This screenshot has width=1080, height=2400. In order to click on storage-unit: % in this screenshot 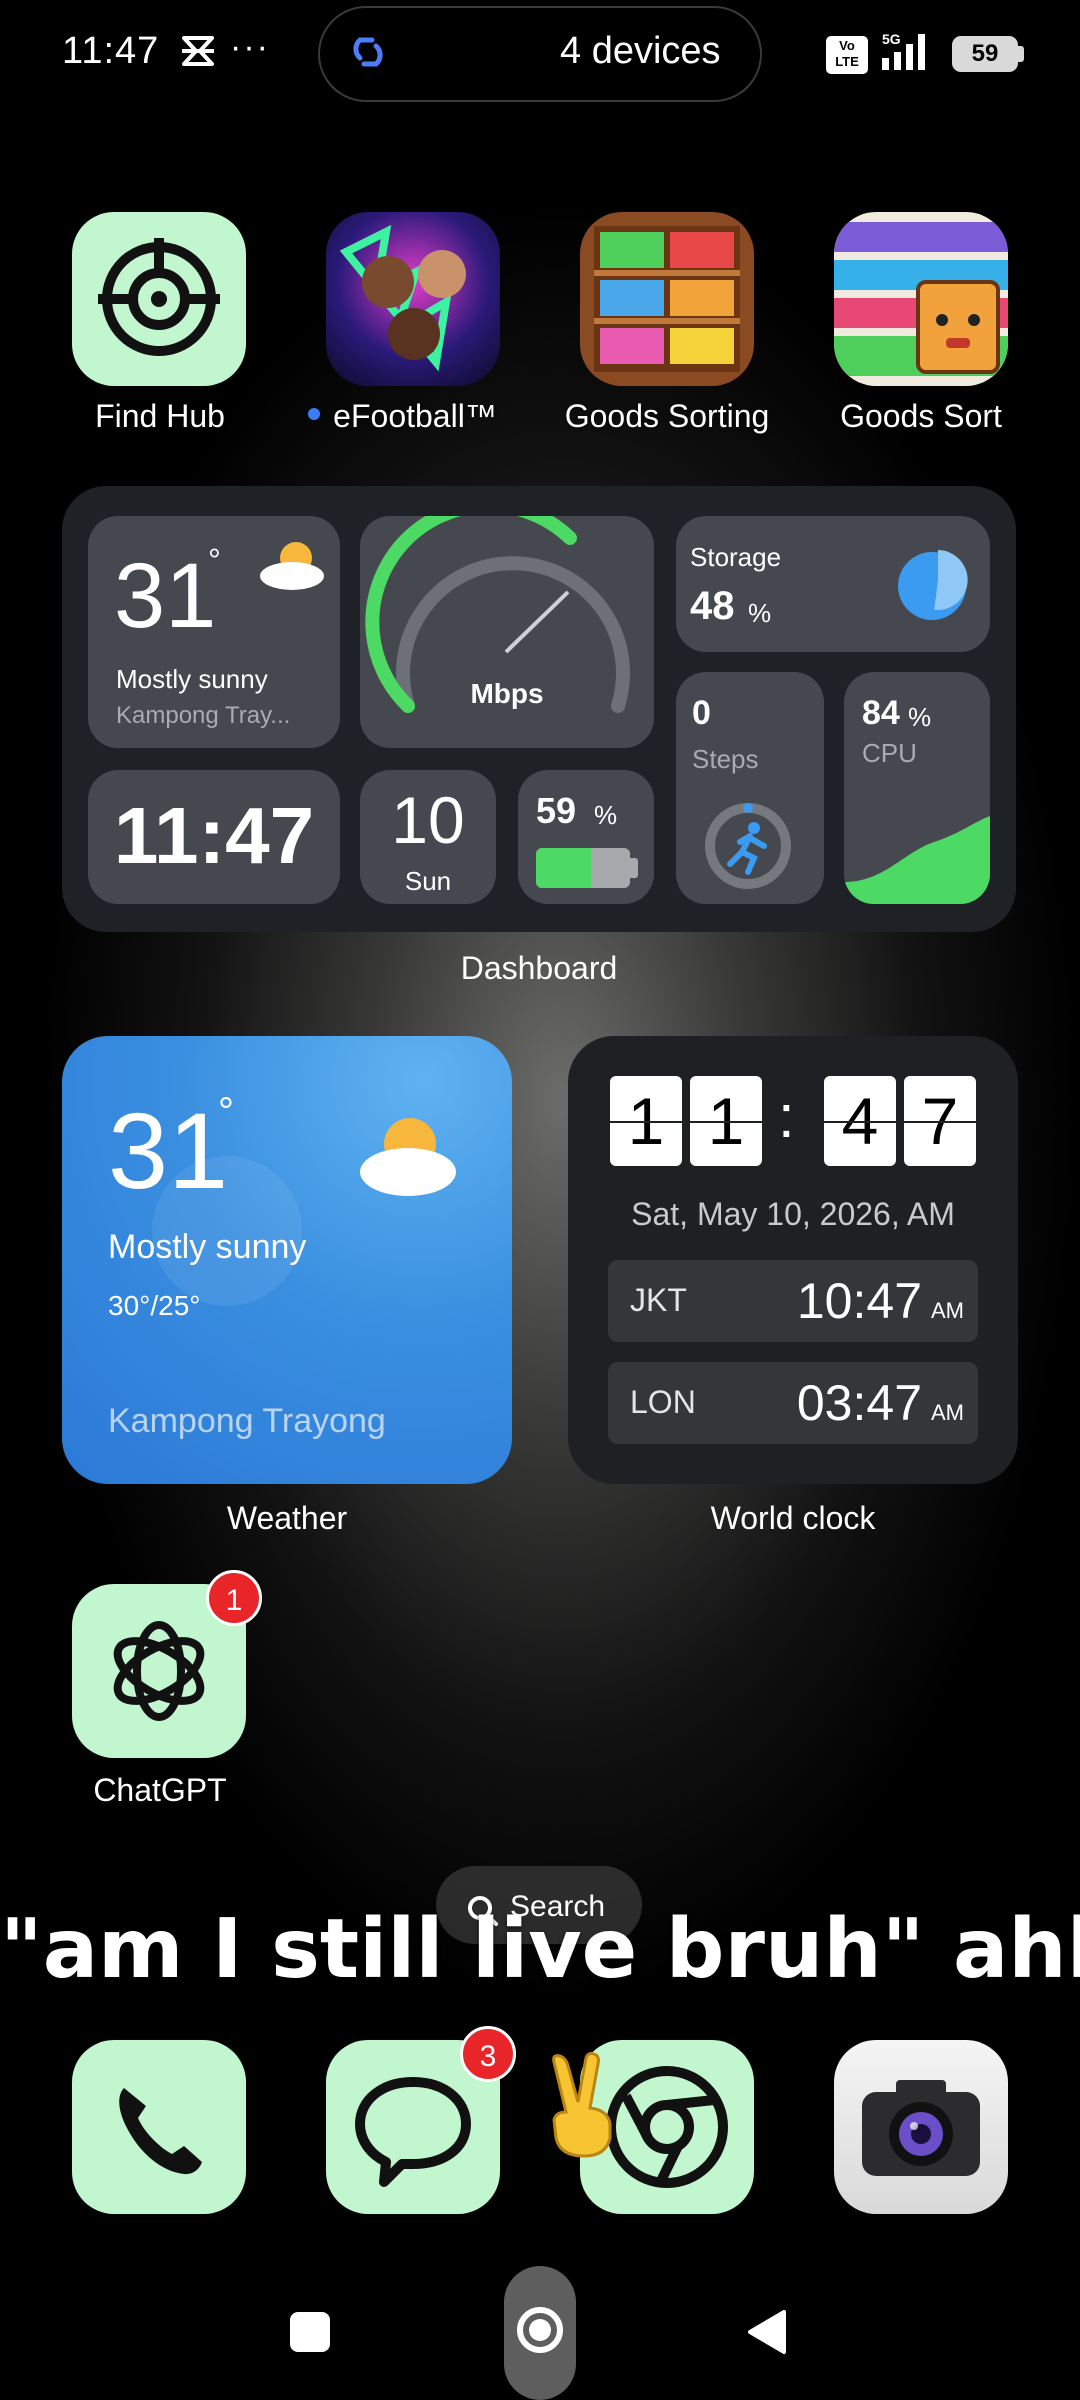, I will do `click(760, 613)`.